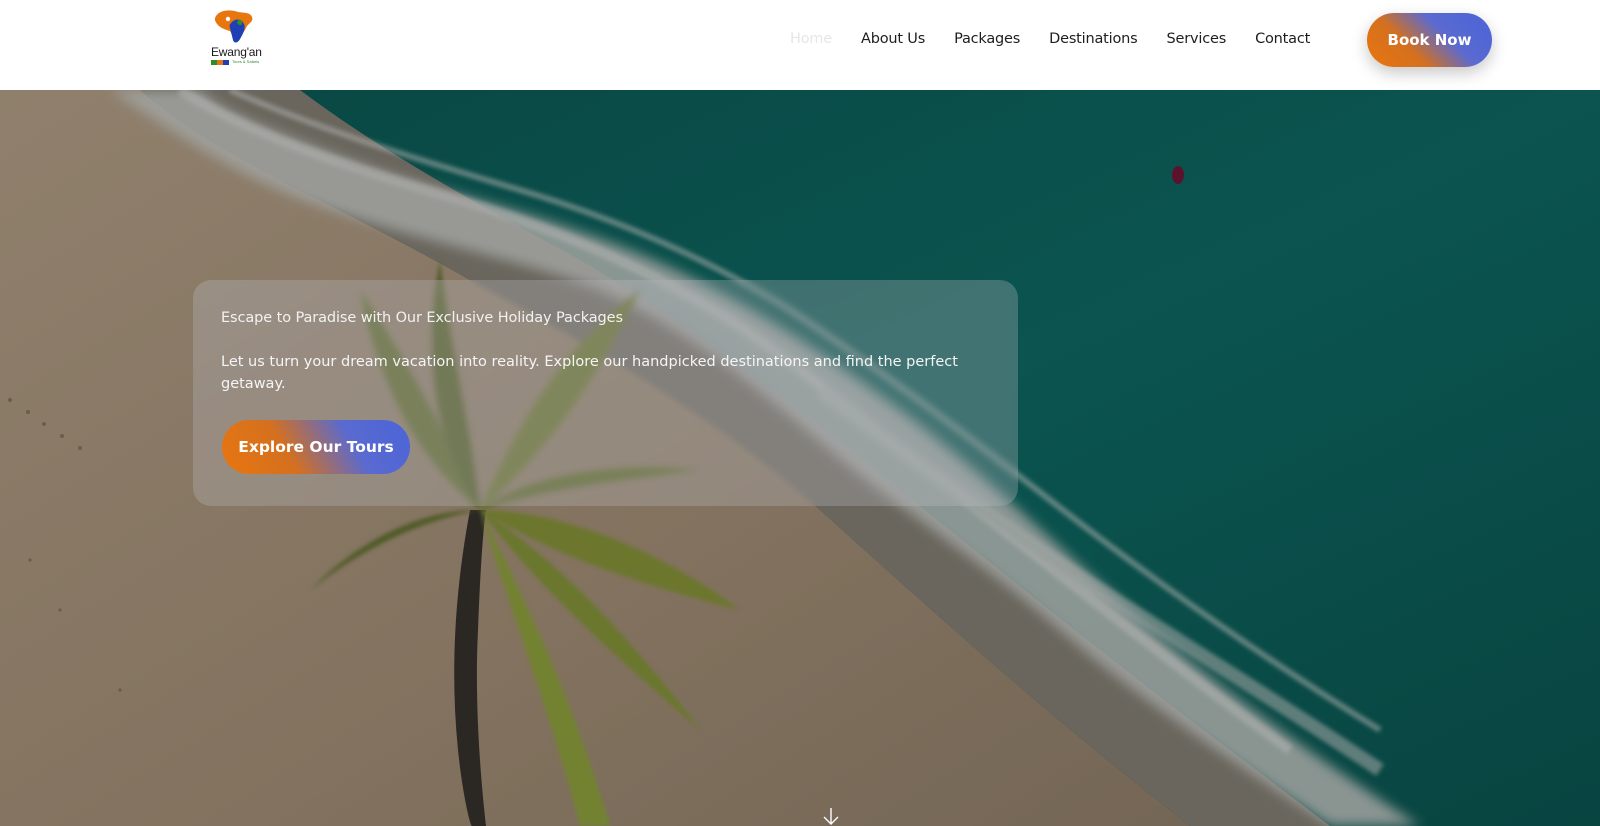 This screenshot has width=1600, height=826. What do you see at coordinates (893, 39) in the screenshot?
I see `nav-item-about-us: About Us` at bounding box center [893, 39].